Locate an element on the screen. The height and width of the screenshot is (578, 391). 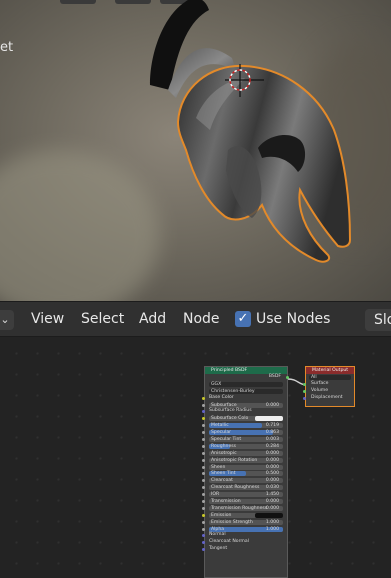
bsdf-input-row: Metallic 0.719 is located at coordinates (244, 425).